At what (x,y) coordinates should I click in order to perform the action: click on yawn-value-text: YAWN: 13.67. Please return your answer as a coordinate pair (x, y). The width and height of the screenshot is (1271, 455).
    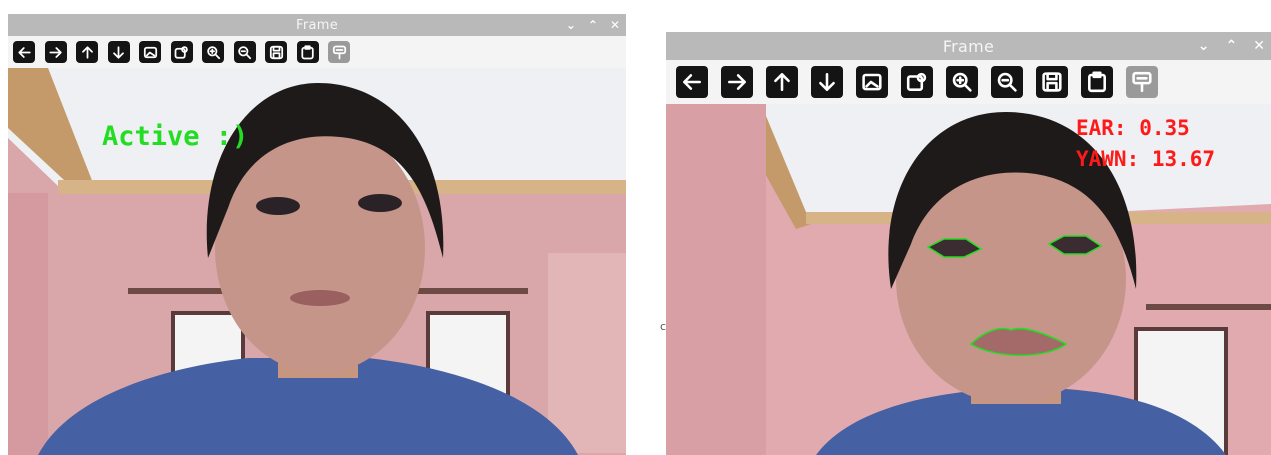
    Looking at the image, I should click on (1146, 159).